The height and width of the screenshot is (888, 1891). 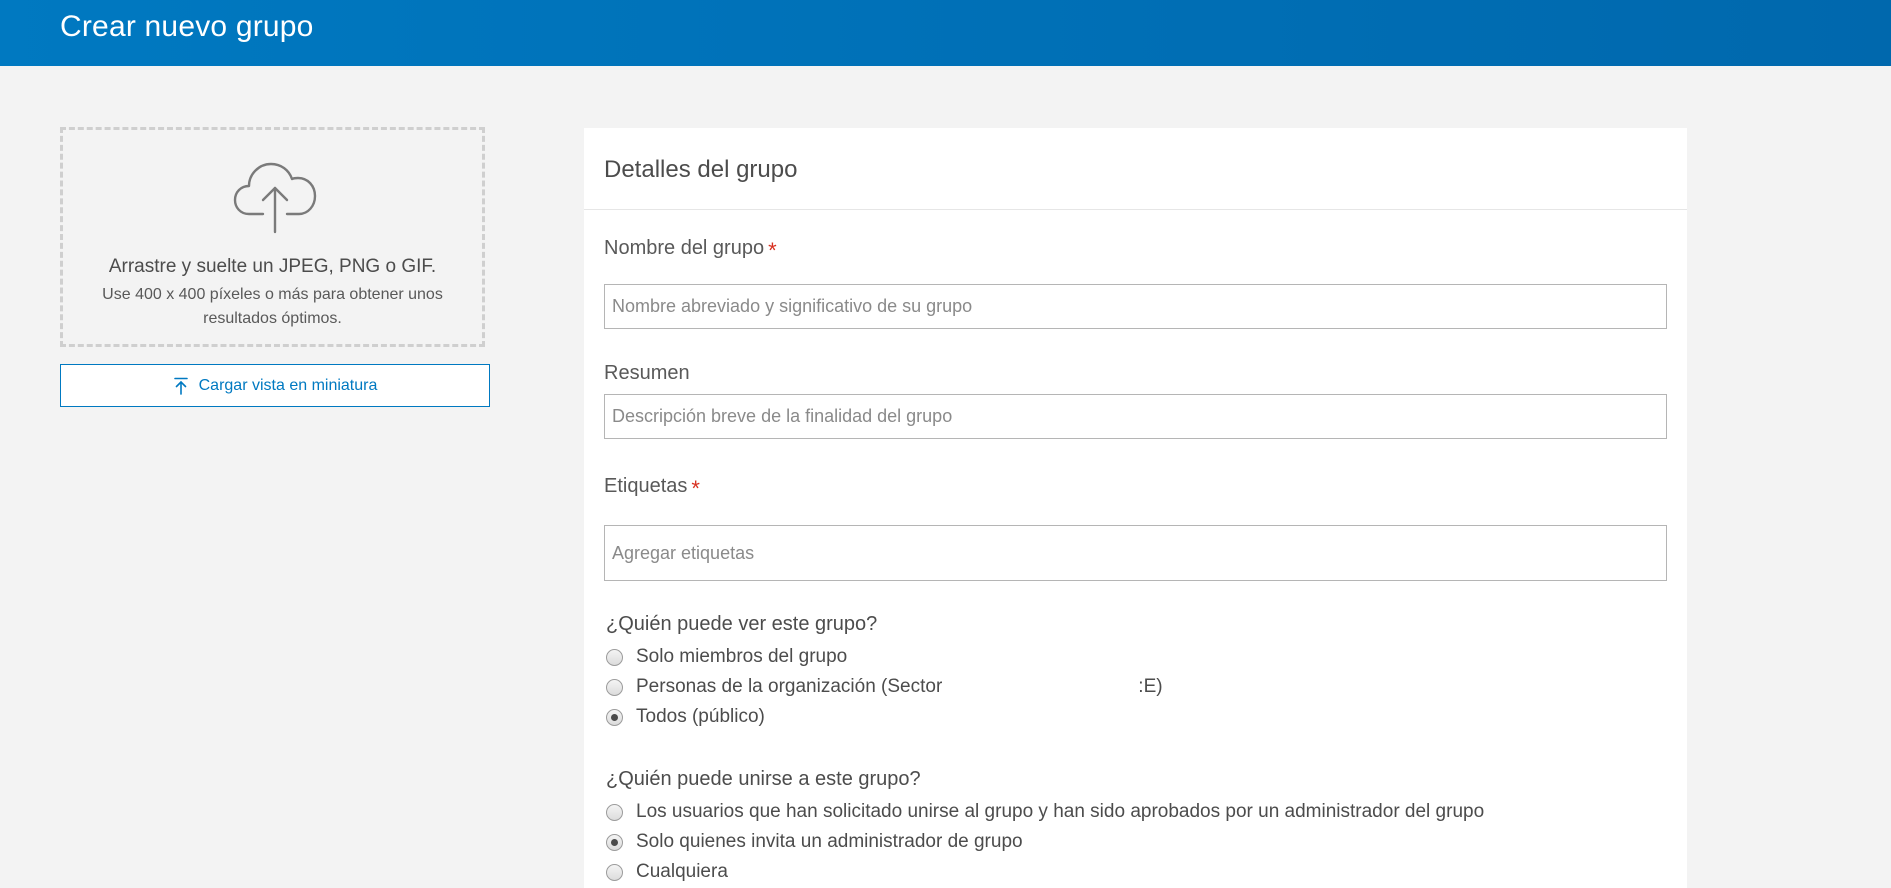 I want to click on summary-input, so click(x=1135, y=416).